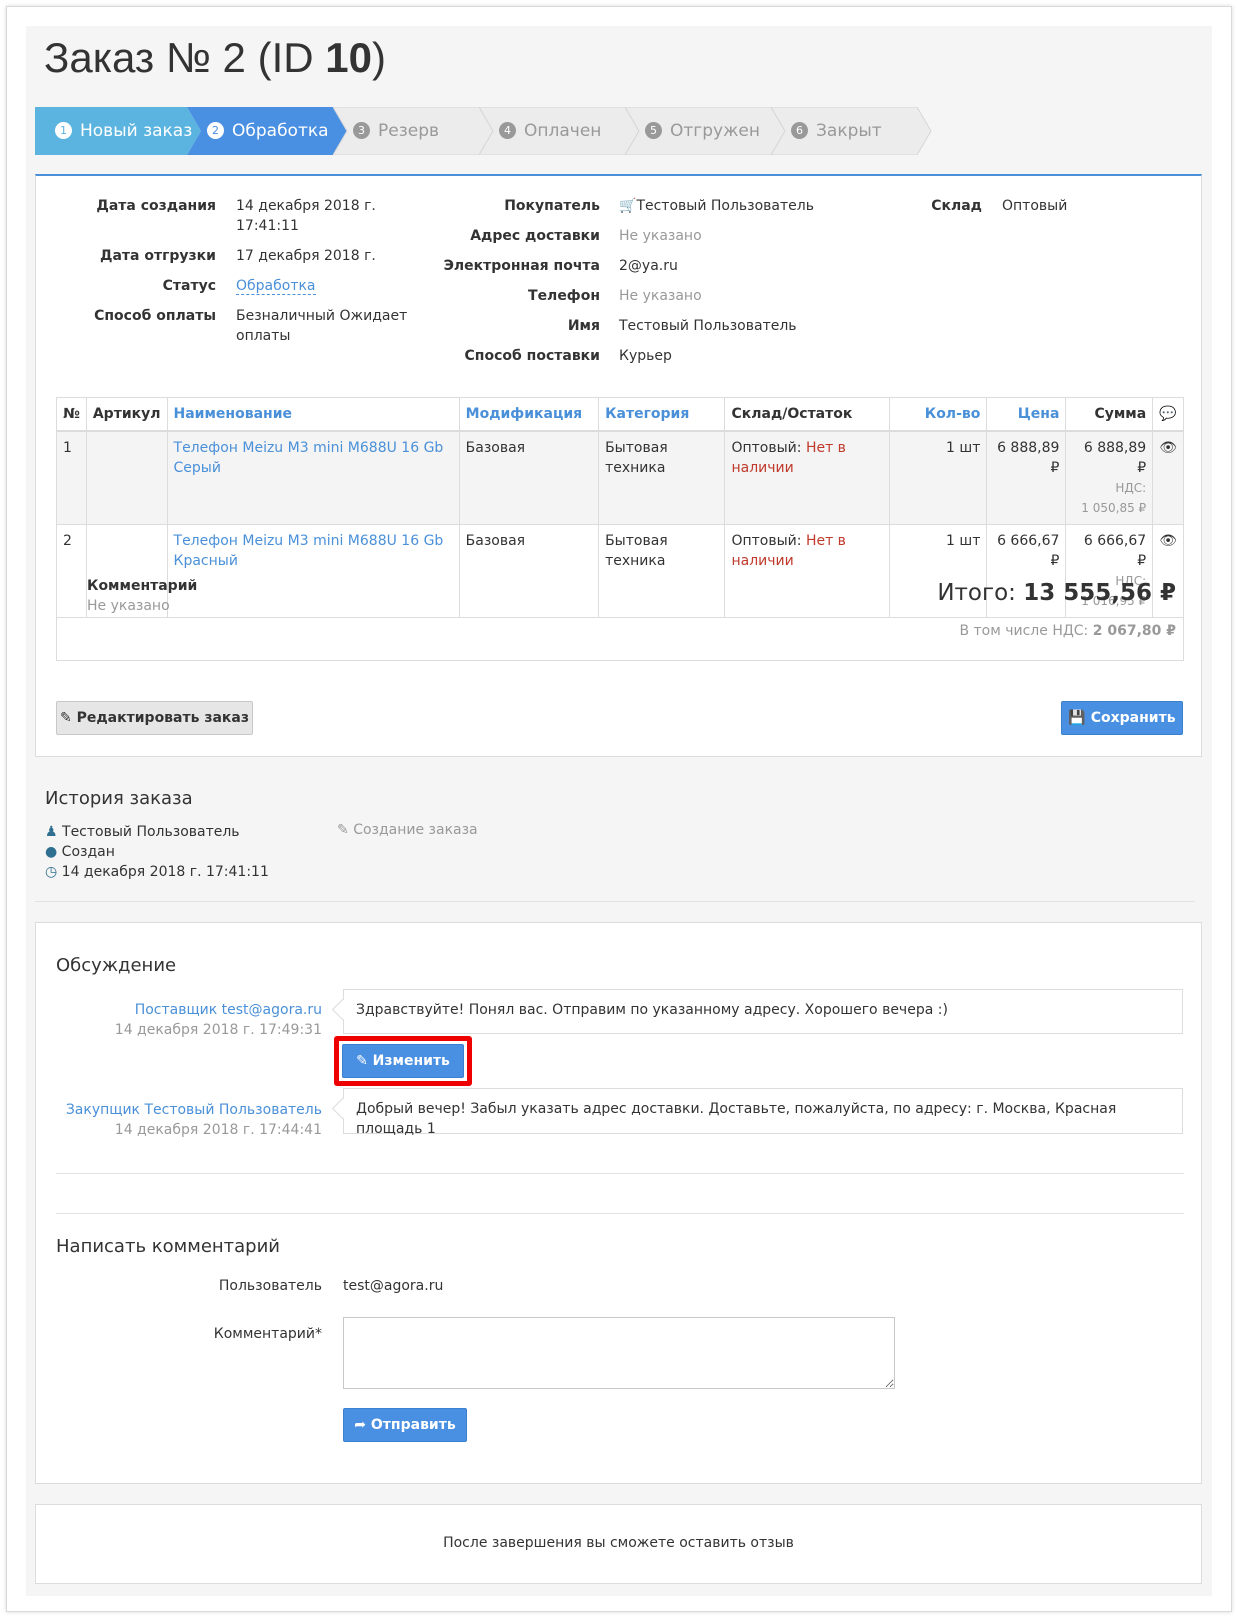 Image resolution: width=1238 pixels, height=1618 pixels. What do you see at coordinates (1067, 631) in the screenshot?
I see `vat-total: В том числе НДС: 2 067,80 ₽` at bounding box center [1067, 631].